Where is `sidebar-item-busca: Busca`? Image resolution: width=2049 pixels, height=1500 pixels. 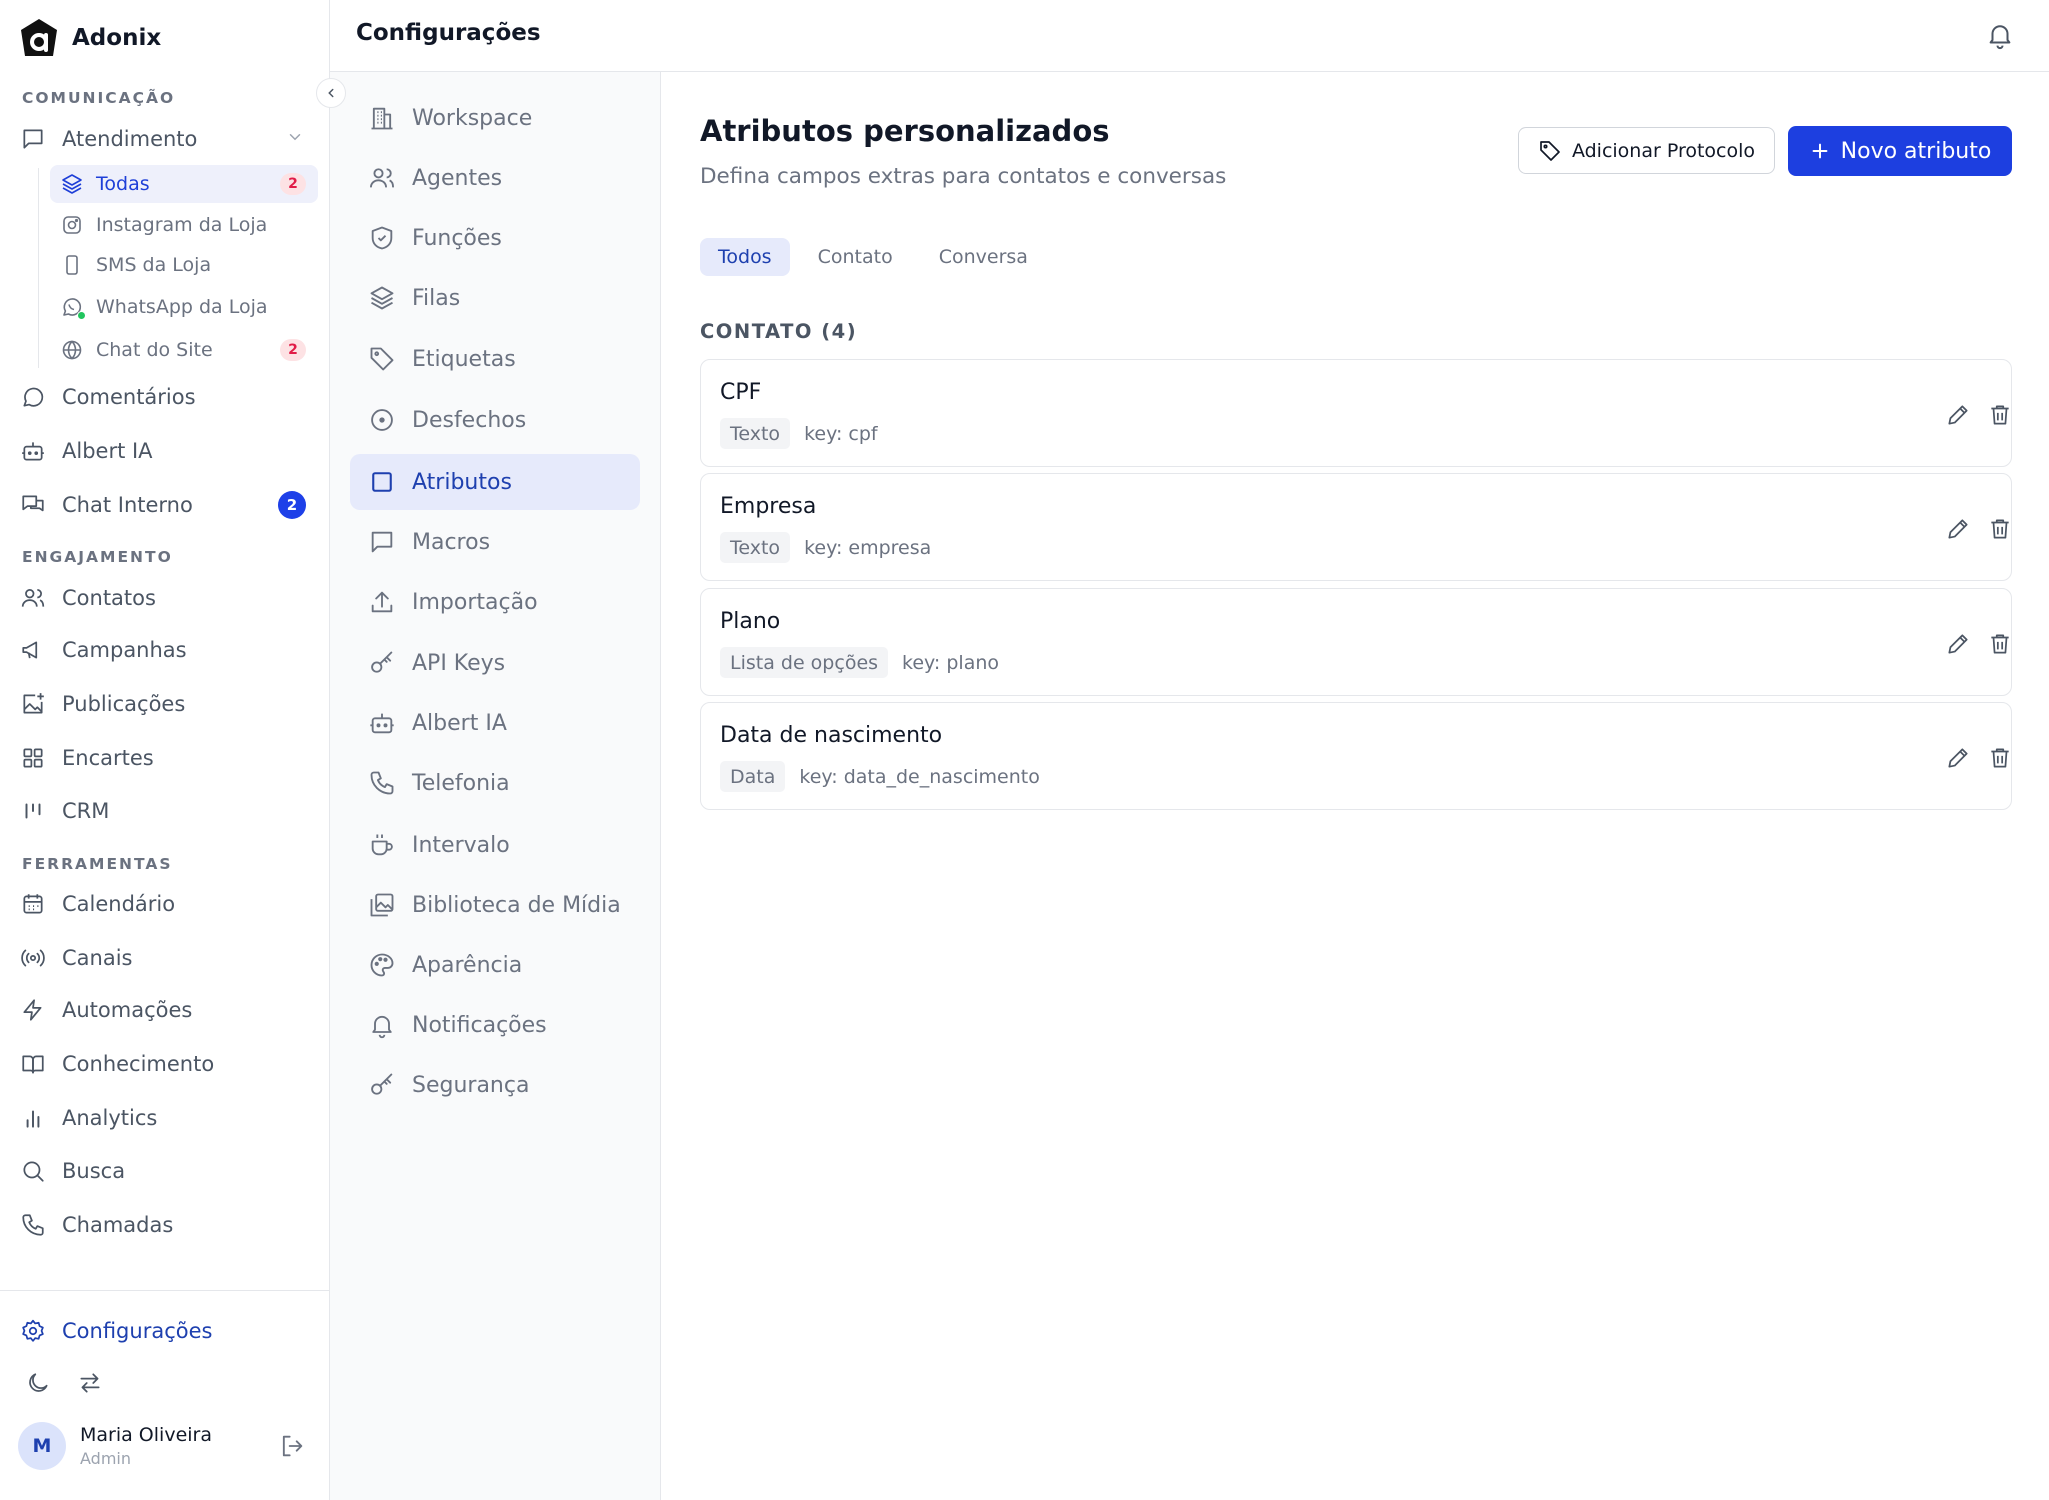
sidebar-item-busca: Busca is located at coordinates (72, 1171).